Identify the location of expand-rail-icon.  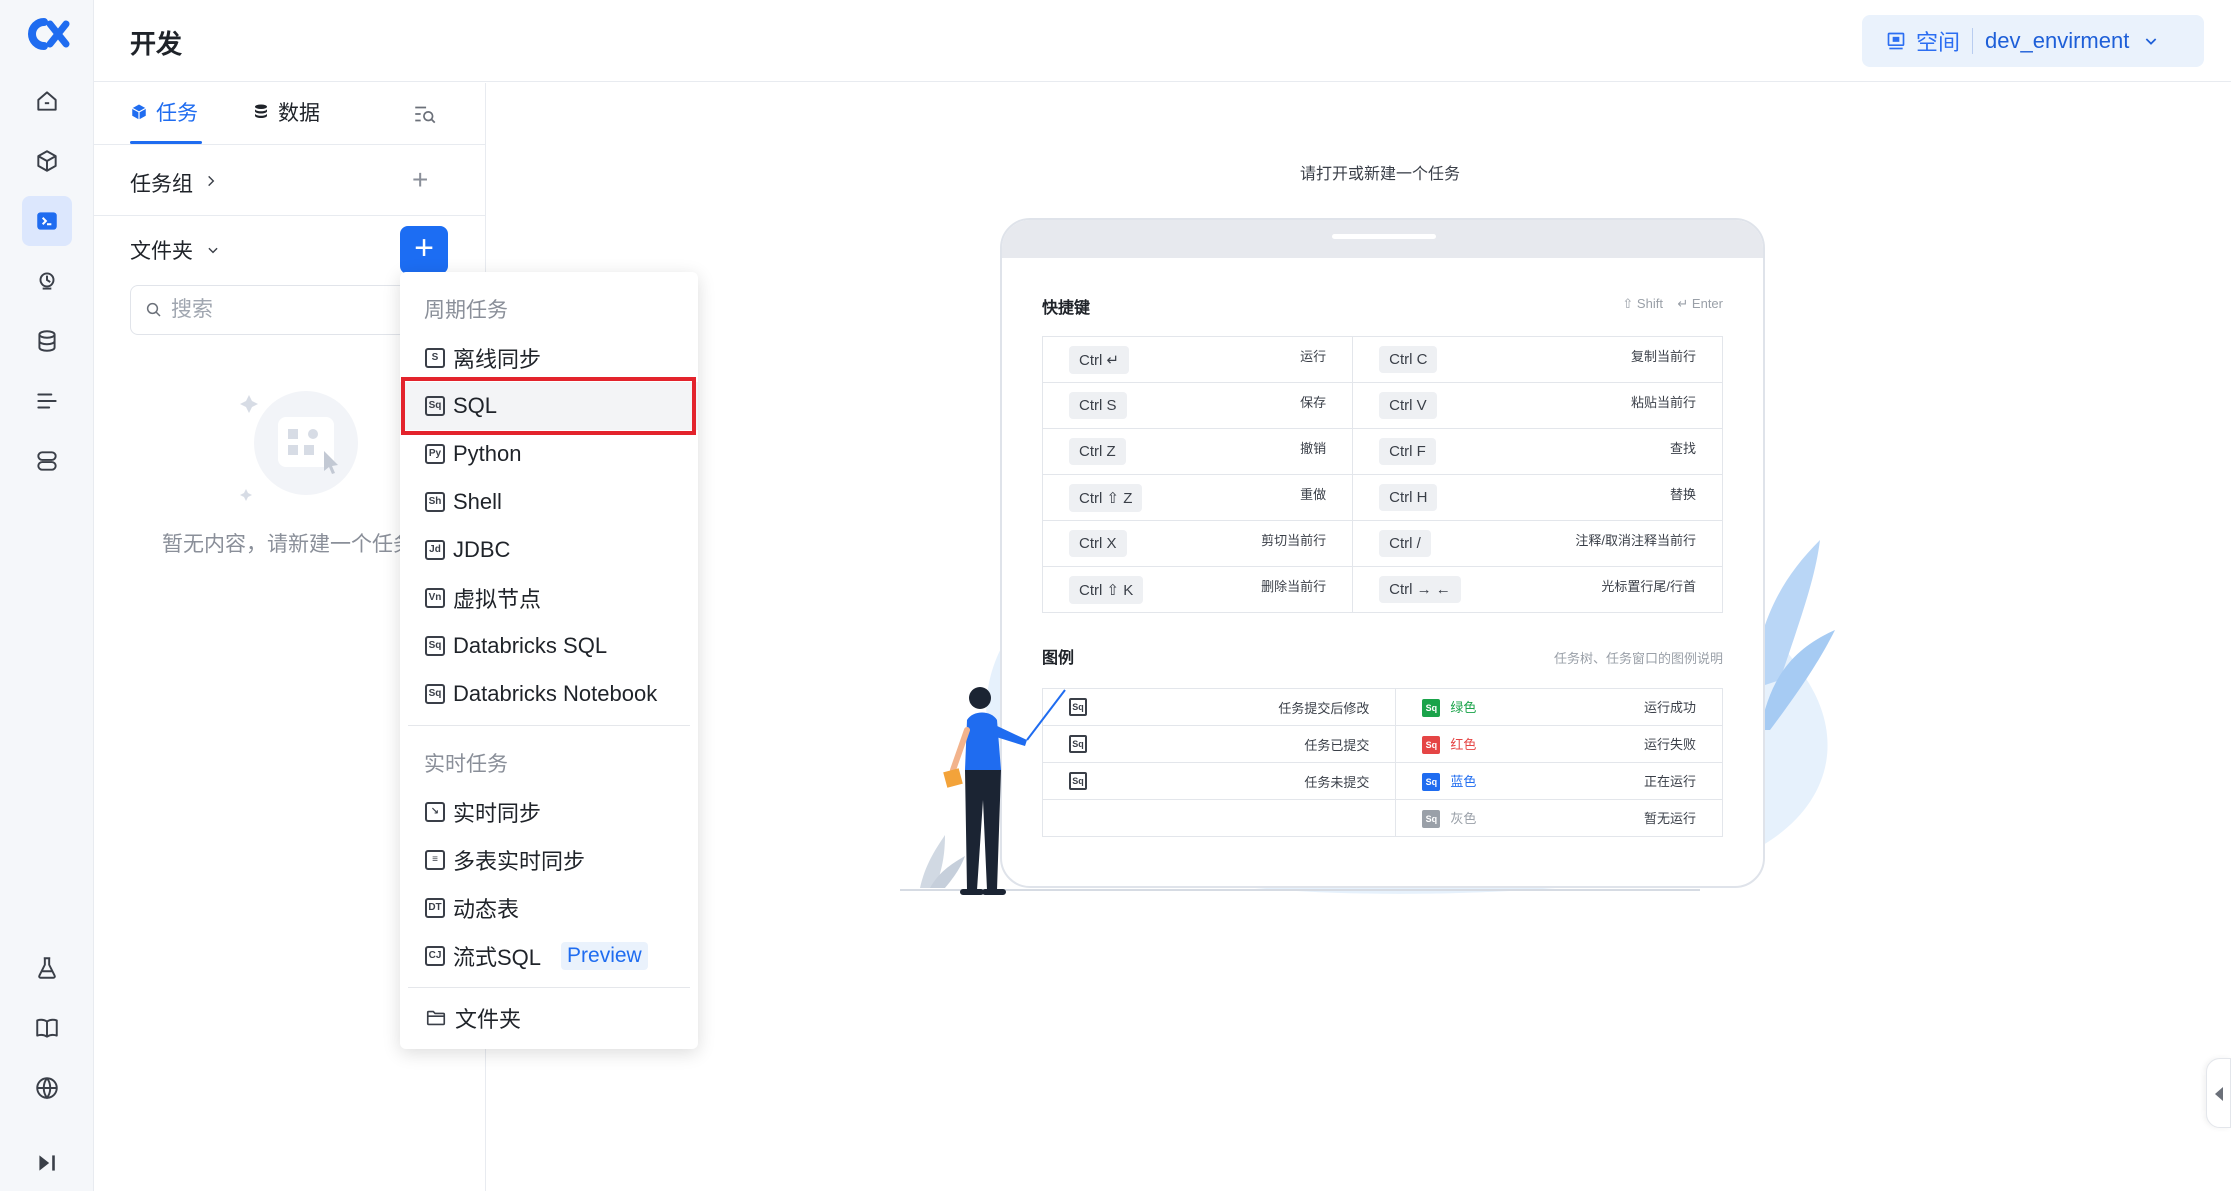
(47, 1163).